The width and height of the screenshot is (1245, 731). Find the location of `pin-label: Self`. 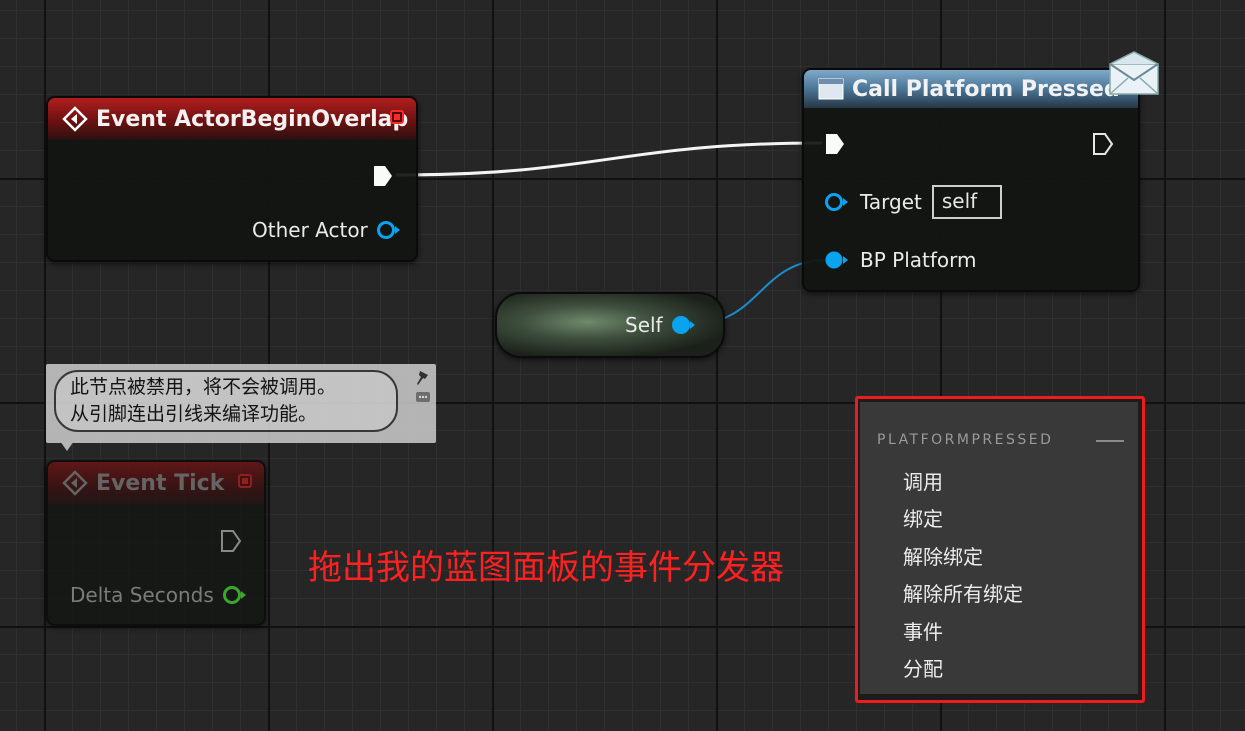

pin-label: Self is located at coordinates (644, 325).